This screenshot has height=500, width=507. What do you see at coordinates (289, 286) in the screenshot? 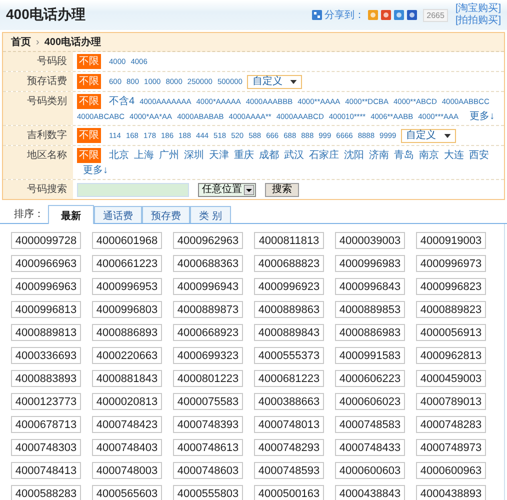
I see `phone-number: 4000996923` at bounding box center [289, 286].